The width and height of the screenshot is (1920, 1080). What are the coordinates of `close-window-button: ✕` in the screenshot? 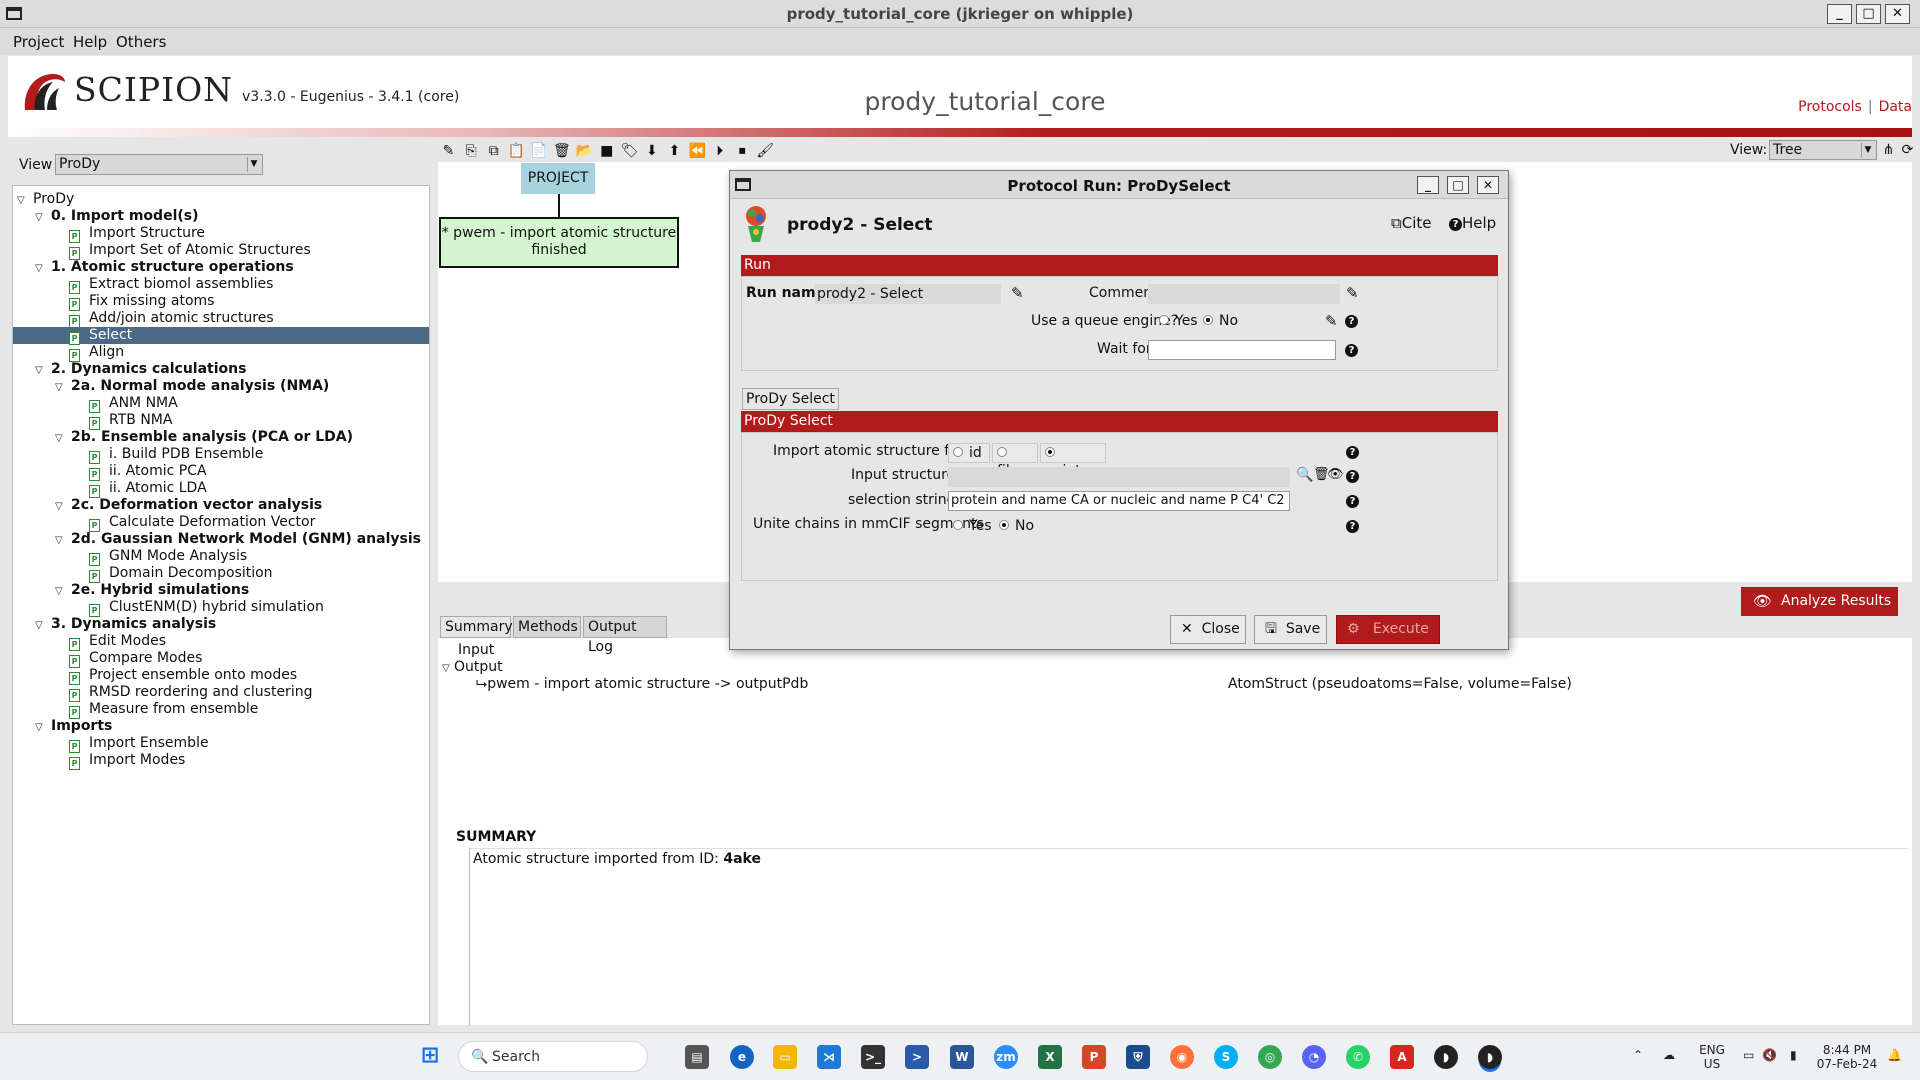 It's located at (1897, 14).